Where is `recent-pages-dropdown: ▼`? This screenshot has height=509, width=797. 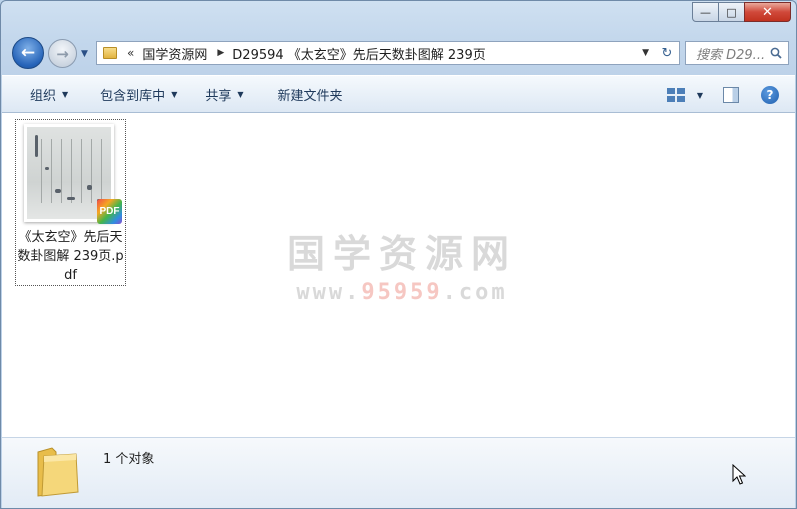
recent-pages-dropdown: ▼ is located at coordinates (86, 54).